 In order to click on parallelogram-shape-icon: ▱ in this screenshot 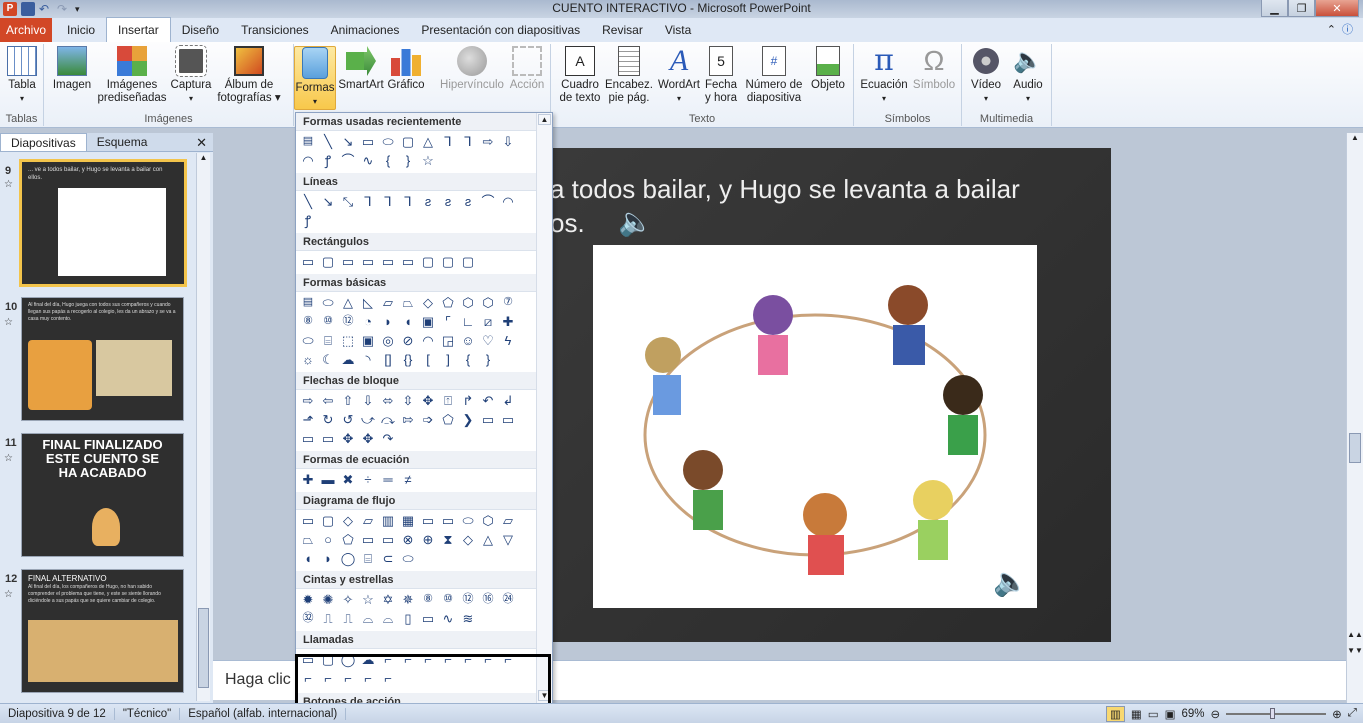, I will do `click(388, 302)`.